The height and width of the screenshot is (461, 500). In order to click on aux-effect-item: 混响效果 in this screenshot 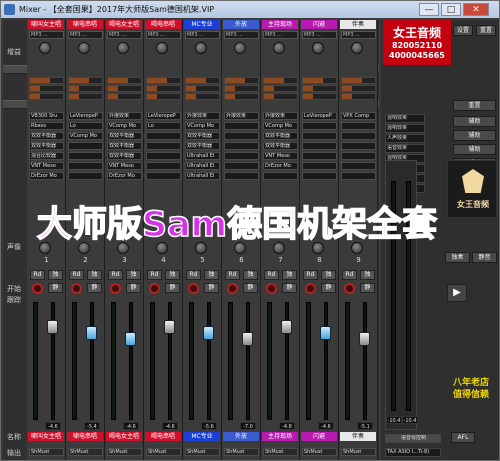, I will do `click(405, 118)`.